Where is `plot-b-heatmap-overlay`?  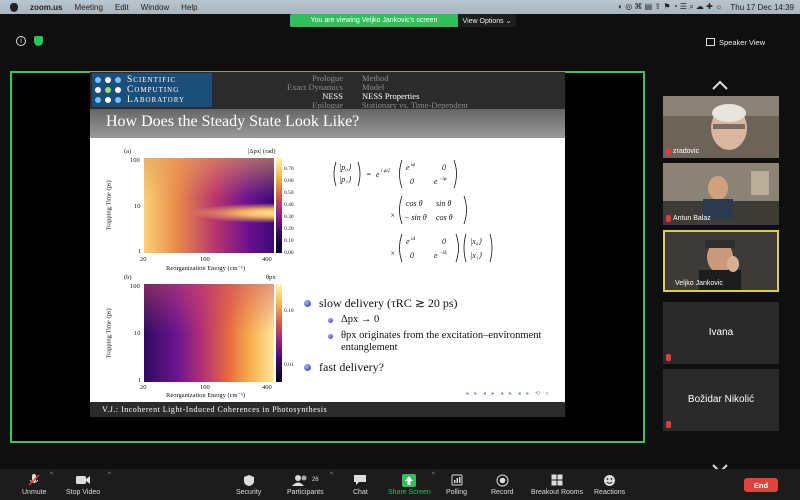 plot-b-heatmap-overlay is located at coordinates (209, 309).